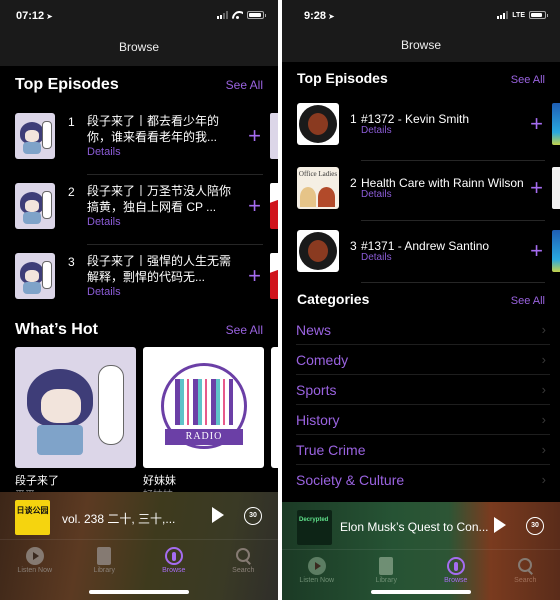  I want to click on category-label: News, so click(314, 330).